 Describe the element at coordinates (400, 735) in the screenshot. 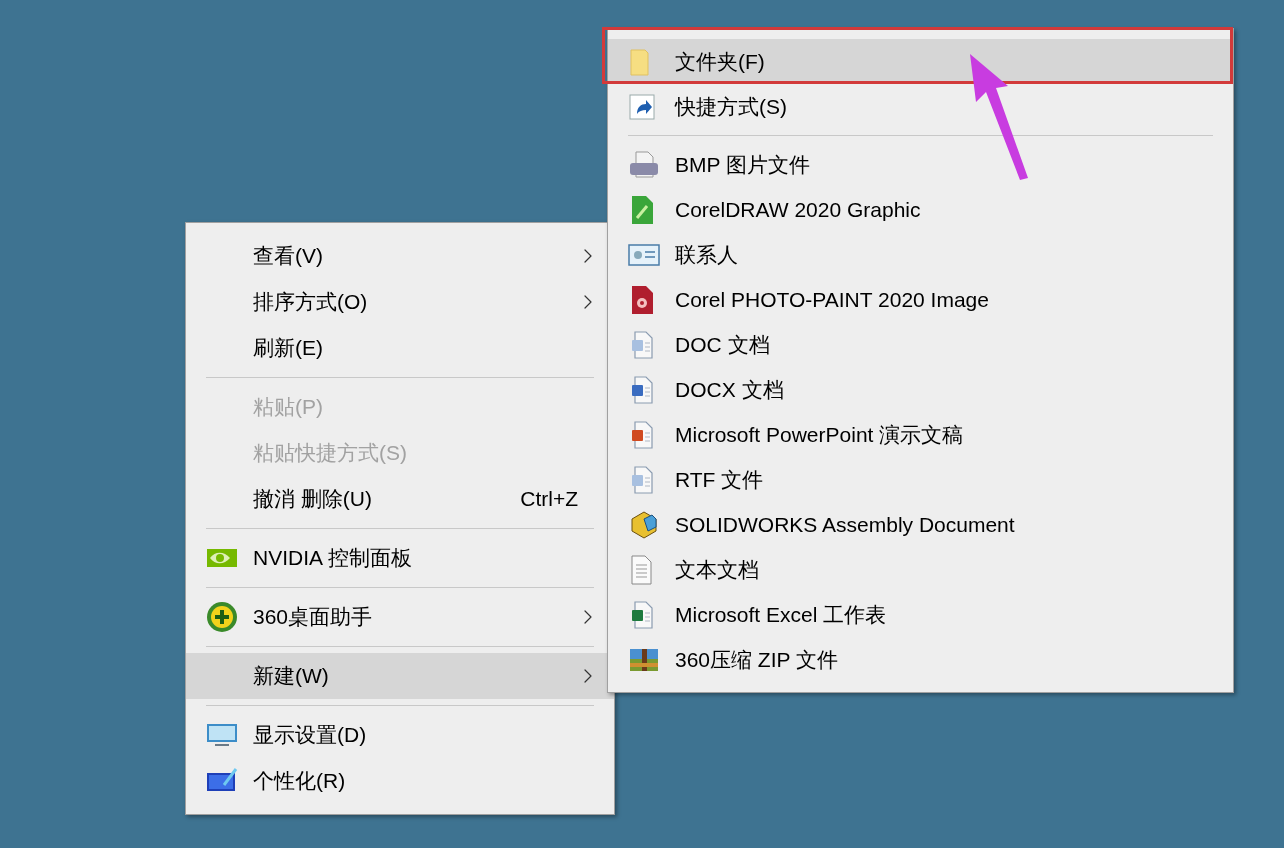

I see `menu-item: 显示设置(D)` at that location.